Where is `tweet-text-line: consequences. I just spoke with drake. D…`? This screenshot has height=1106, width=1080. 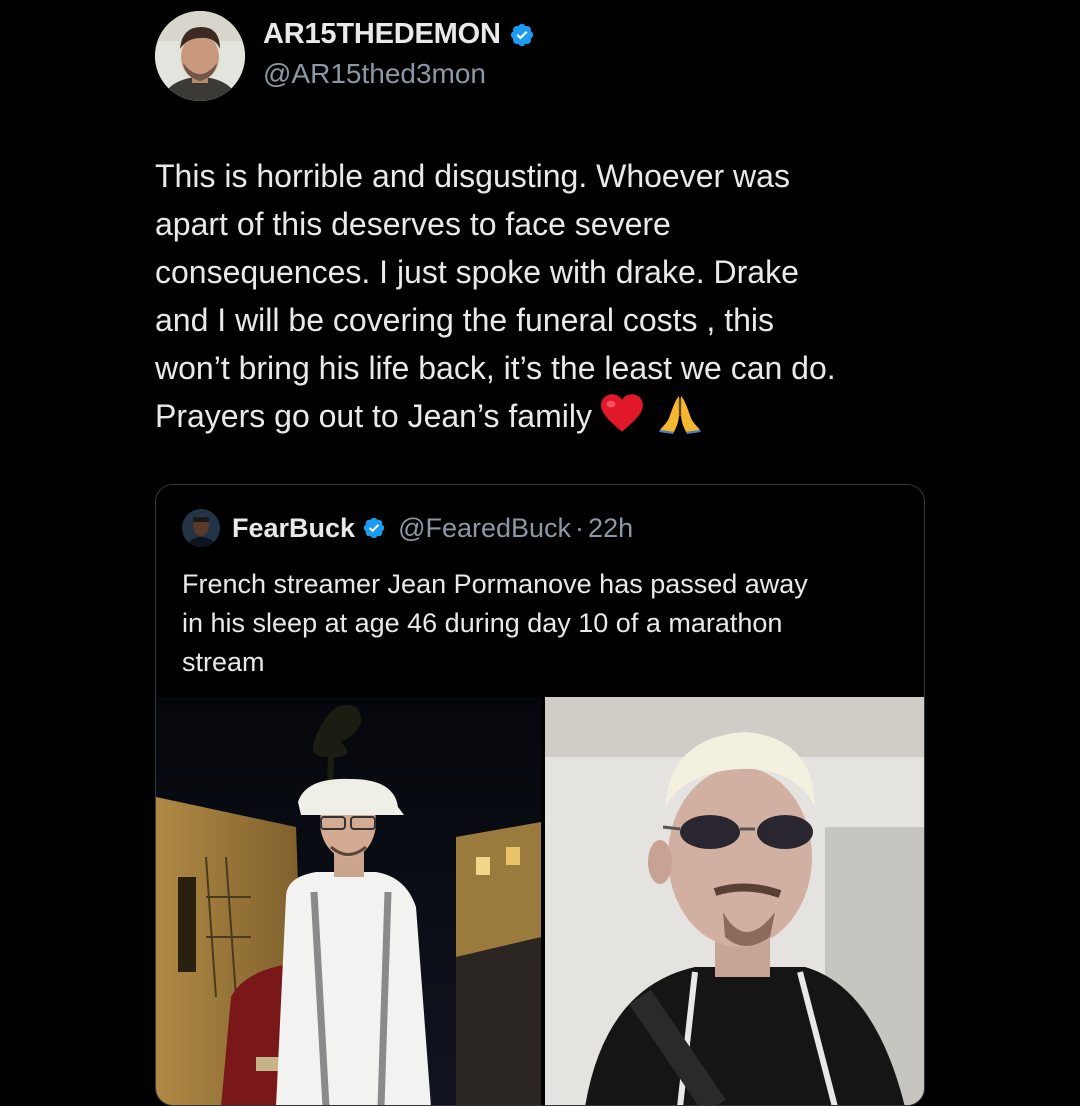 tweet-text-line: consequences. I just spoke with drake. D… is located at coordinates (477, 272).